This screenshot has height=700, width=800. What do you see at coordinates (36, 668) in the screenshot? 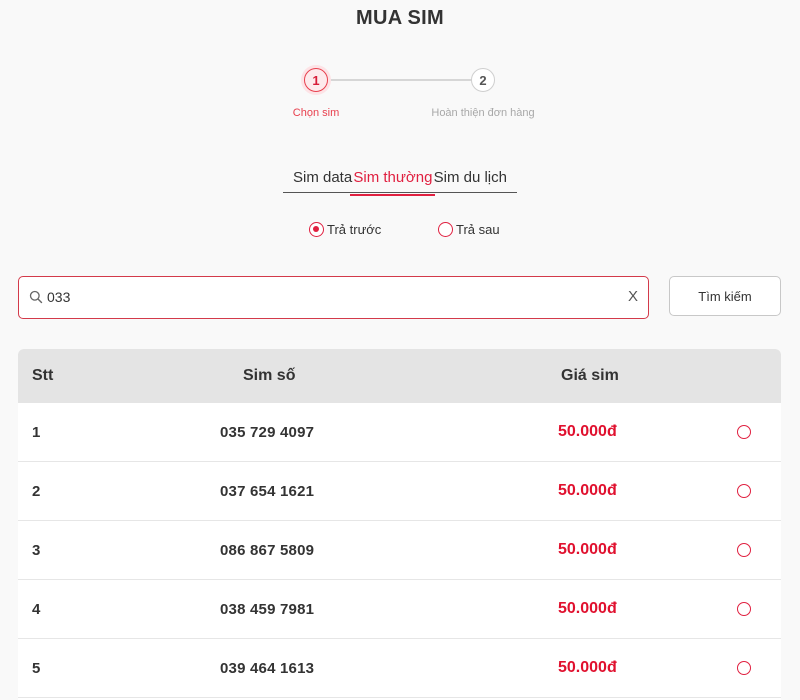
I see `row-stt: 5` at bounding box center [36, 668].